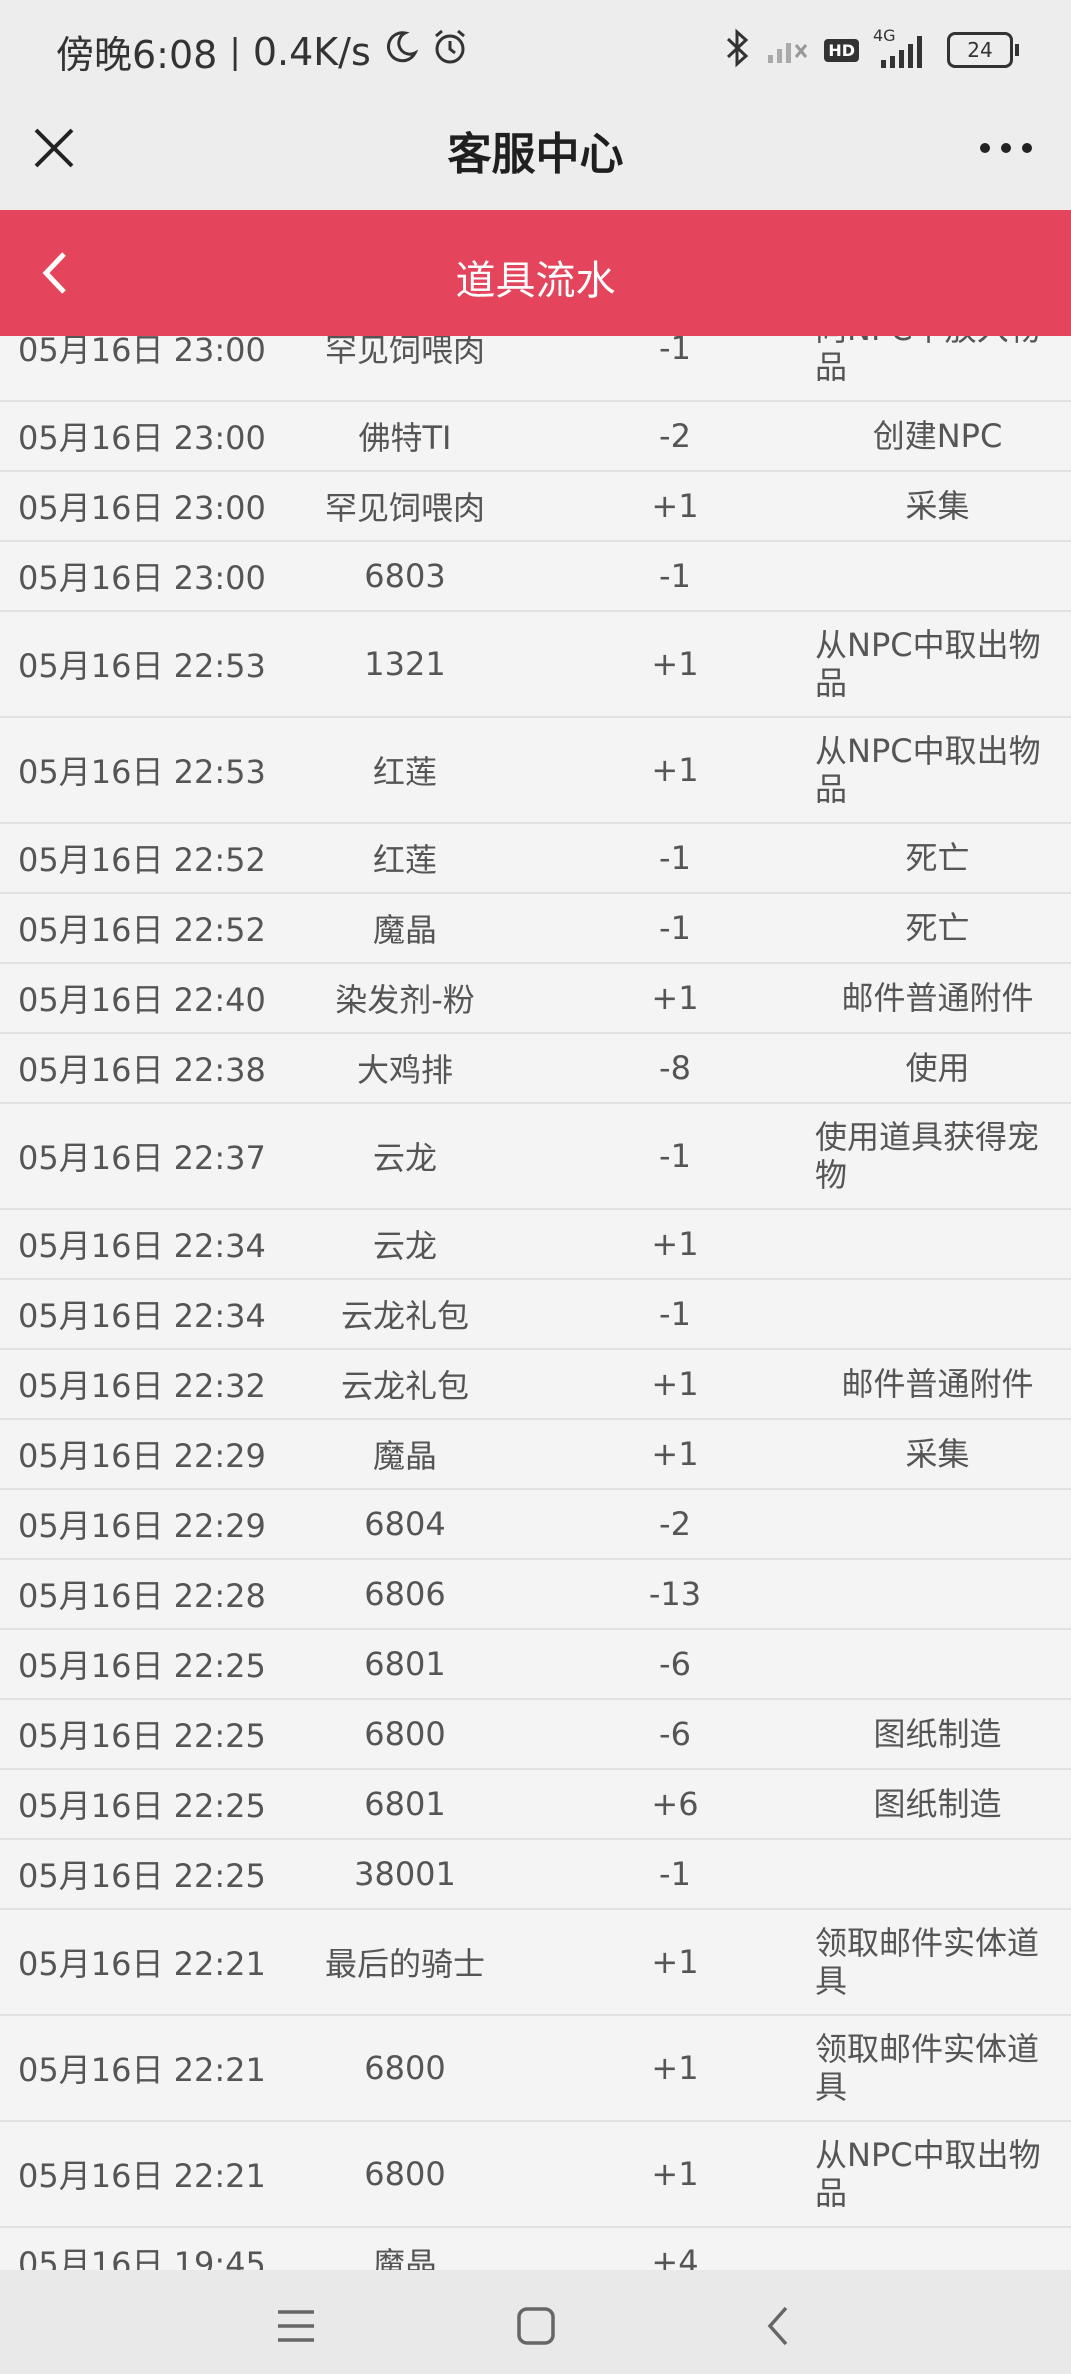 Image resolution: width=1071 pixels, height=2374 pixels. What do you see at coordinates (937, 1454) in the screenshot?
I see `row-reason: 采集` at bounding box center [937, 1454].